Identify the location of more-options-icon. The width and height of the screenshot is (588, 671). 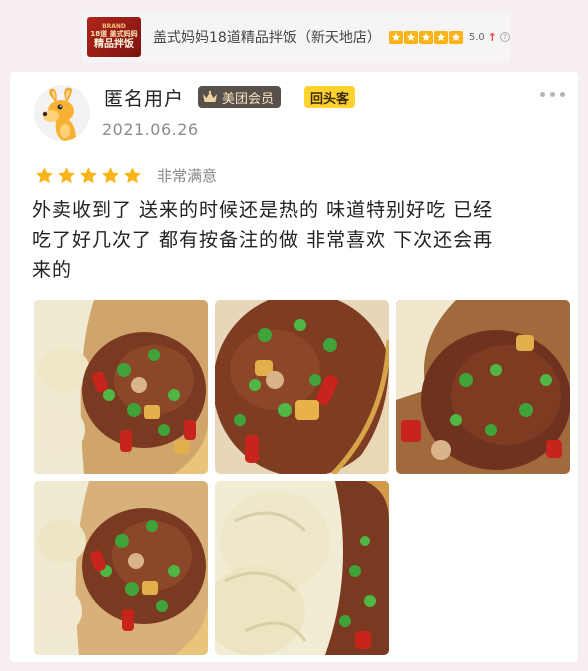
(552, 94).